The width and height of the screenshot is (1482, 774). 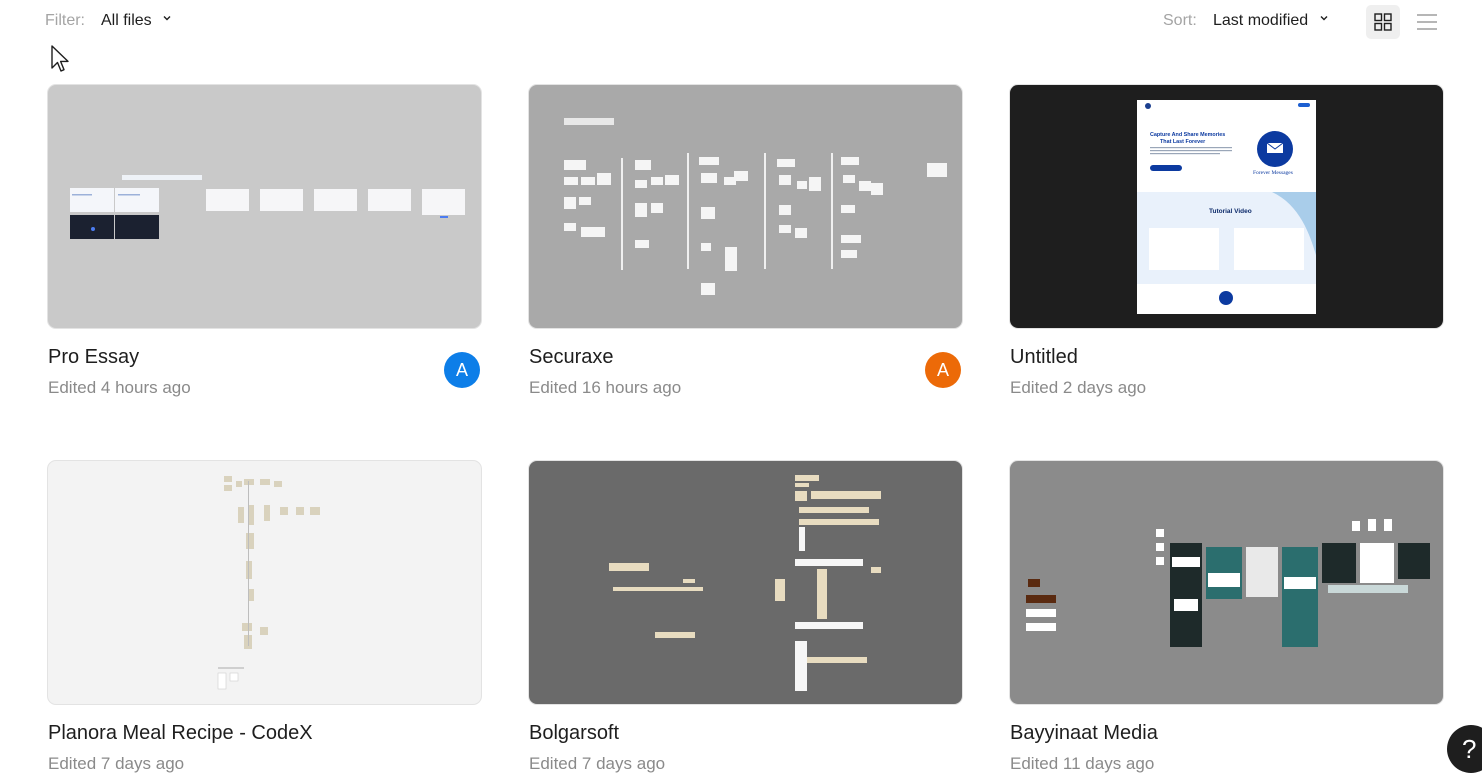 What do you see at coordinates (65, 20) in the screenshot?
I see `filter-label: Filter:` at bounding box center [65, 20].